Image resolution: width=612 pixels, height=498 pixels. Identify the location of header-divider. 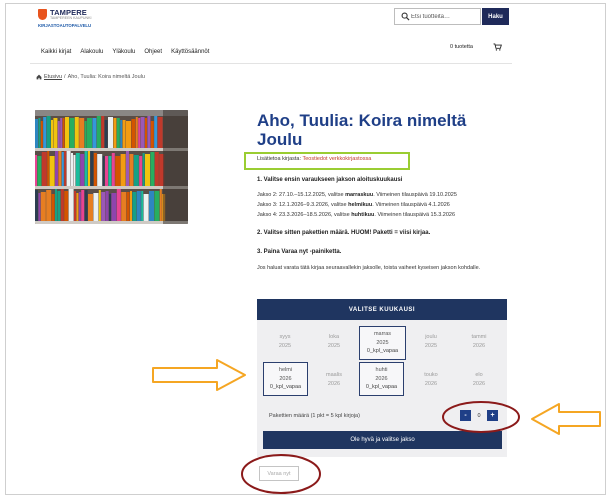
(271, 63).